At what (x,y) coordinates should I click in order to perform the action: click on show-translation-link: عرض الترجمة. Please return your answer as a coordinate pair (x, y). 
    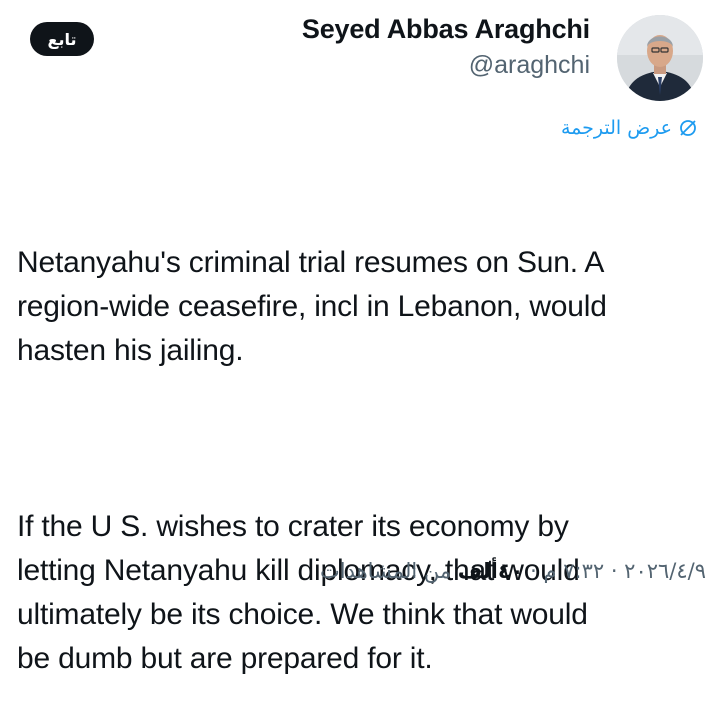
    Looking at the image, I should click on (629, 128).